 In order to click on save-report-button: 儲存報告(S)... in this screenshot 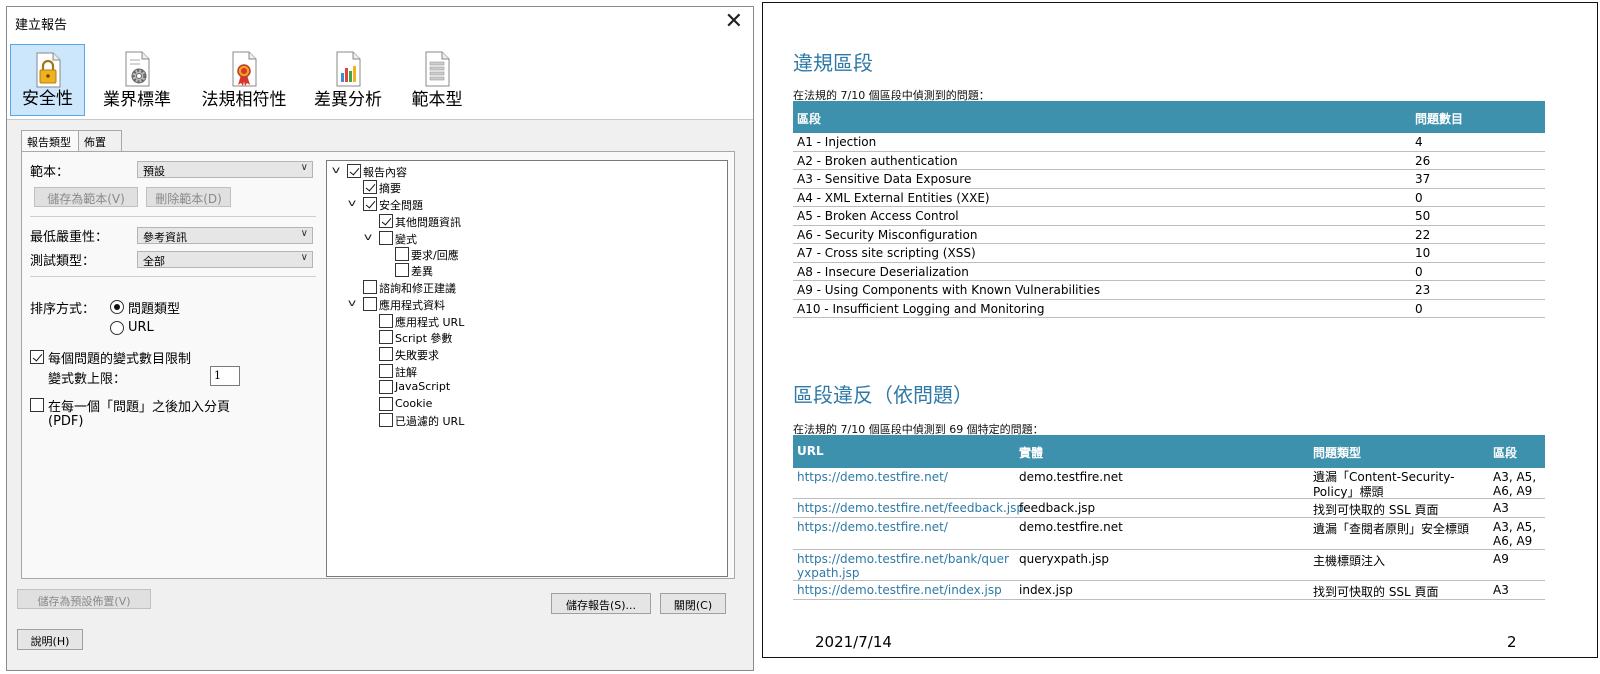, I will do `click(601, 603)`.